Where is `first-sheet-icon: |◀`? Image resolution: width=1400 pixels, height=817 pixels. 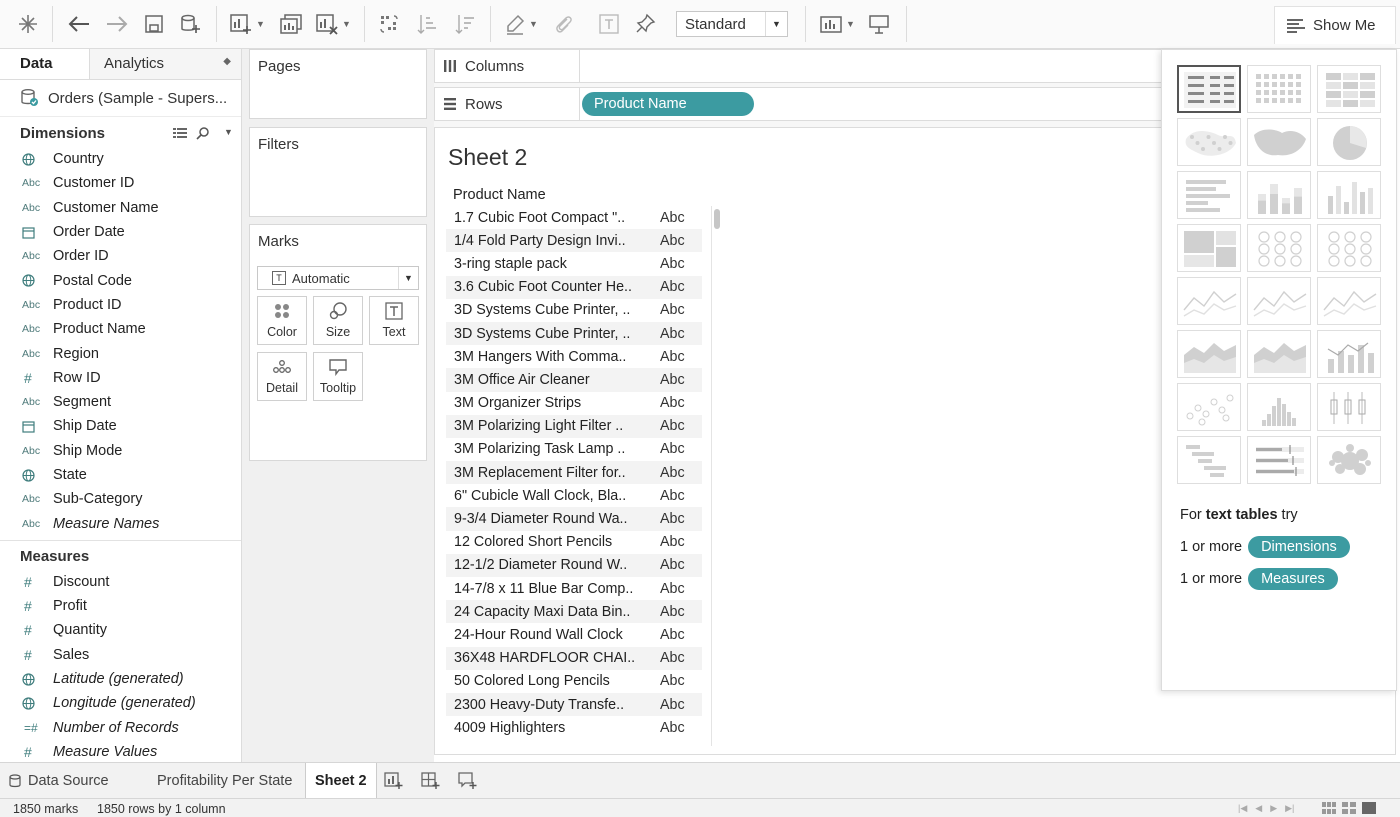 first-sheet-icon: |◀ is located at coordinates (1242, 808).